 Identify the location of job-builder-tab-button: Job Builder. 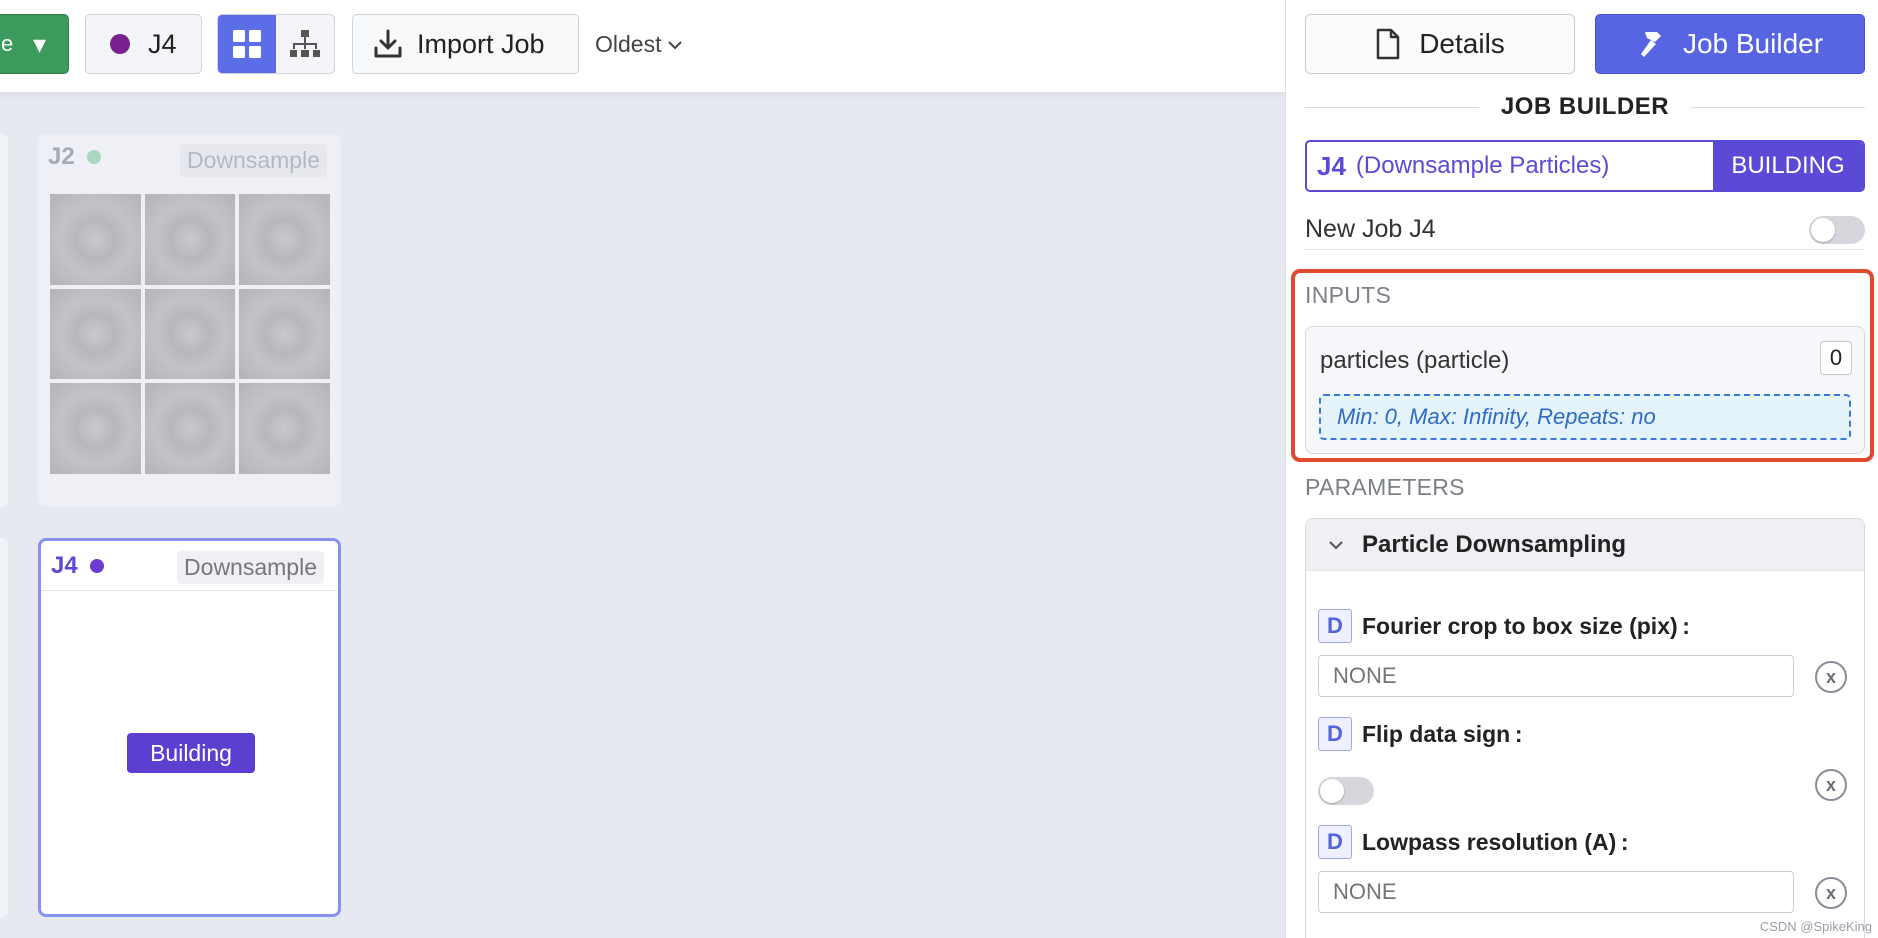
(1730, 44).